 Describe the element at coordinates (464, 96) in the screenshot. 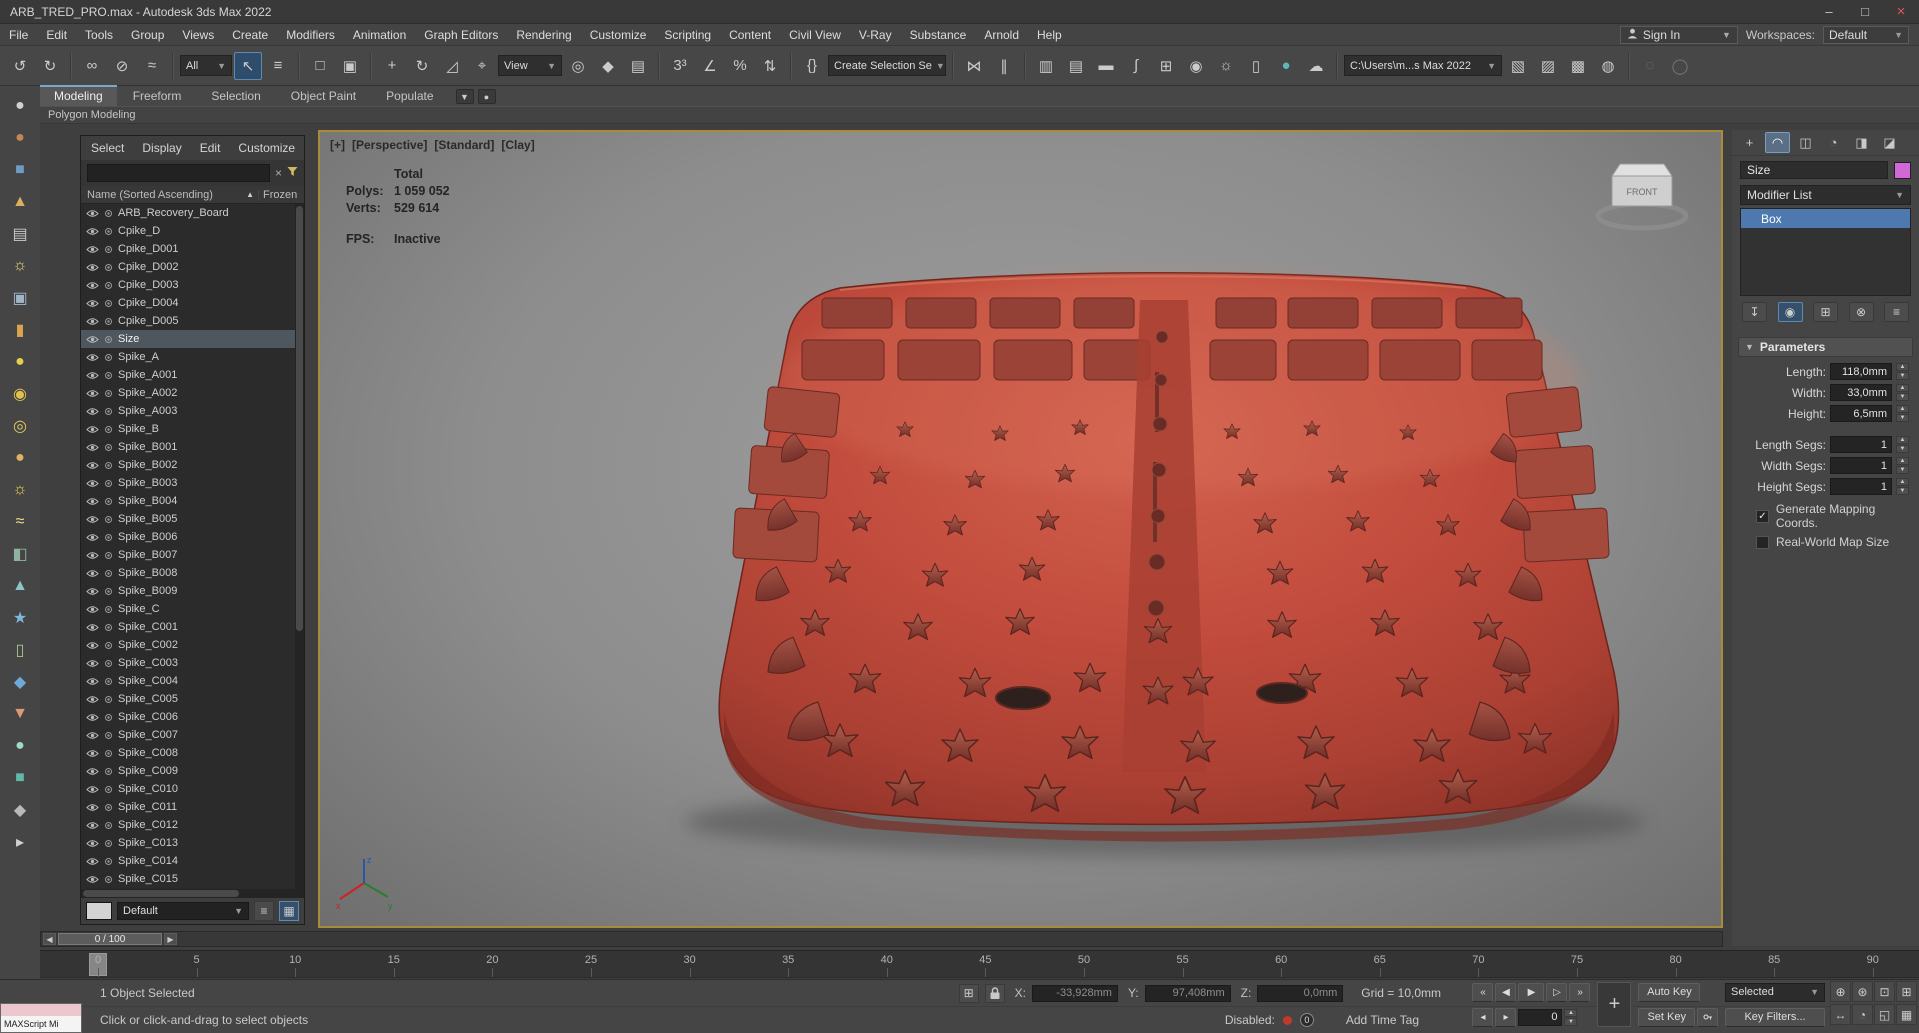

I see `ribbon-minimize-icon: ▼` at that location.